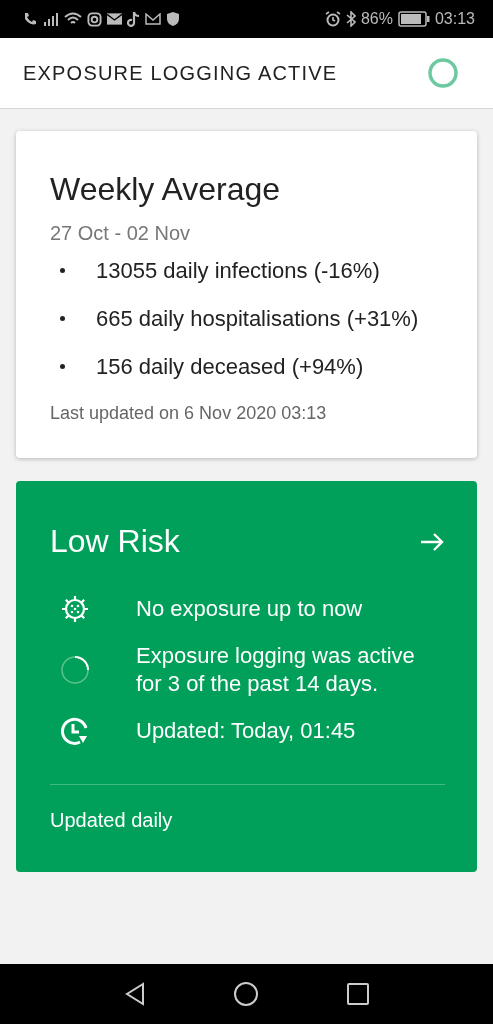 The height and width of the screenshot is (1024, 493). Describe the element at coordinates (115, 541) in the screenshot. I see `risk-title: Low Risk` at that location.